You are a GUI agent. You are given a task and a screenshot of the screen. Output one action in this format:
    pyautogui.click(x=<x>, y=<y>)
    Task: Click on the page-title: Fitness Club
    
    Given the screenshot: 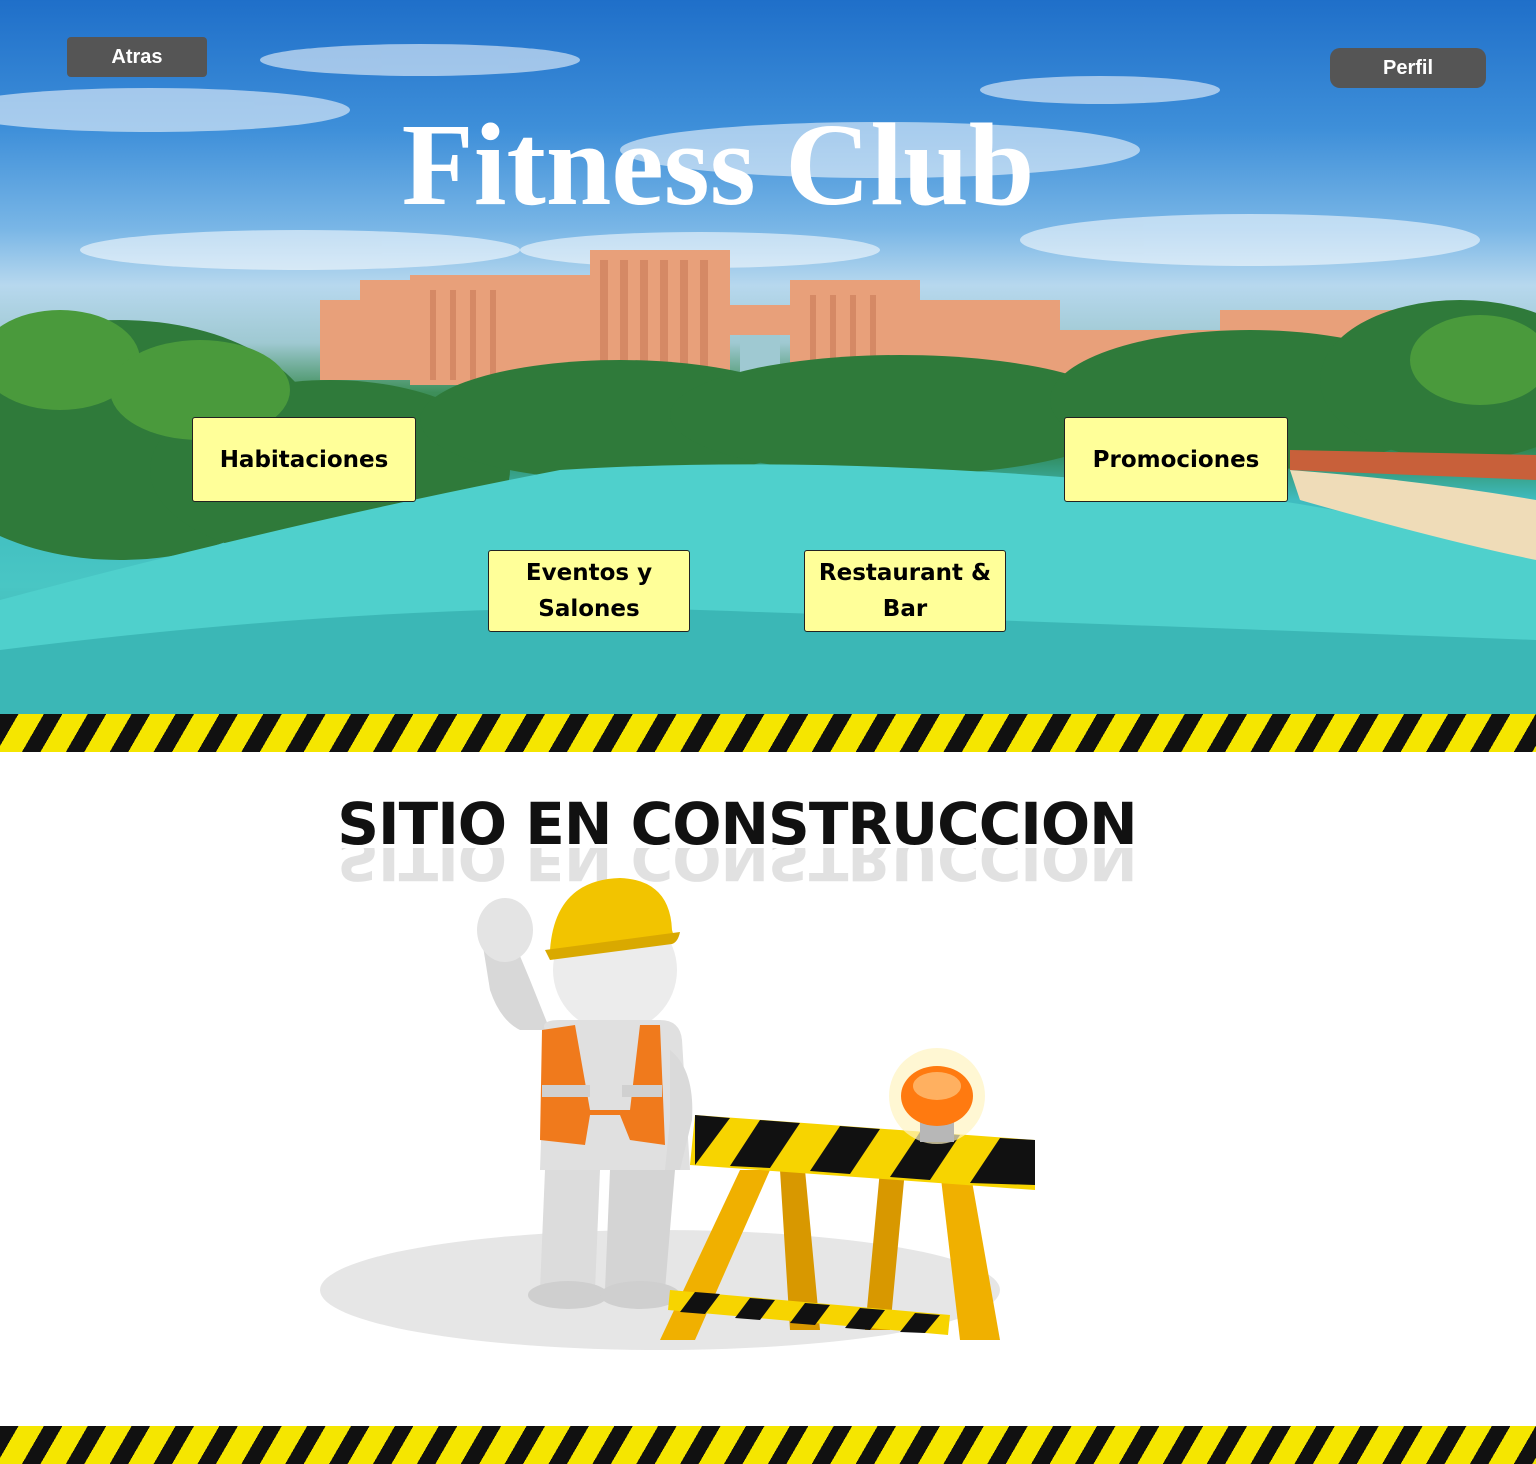 What is the action you would take?
    pyautogui.click(x=718, y=164)
    